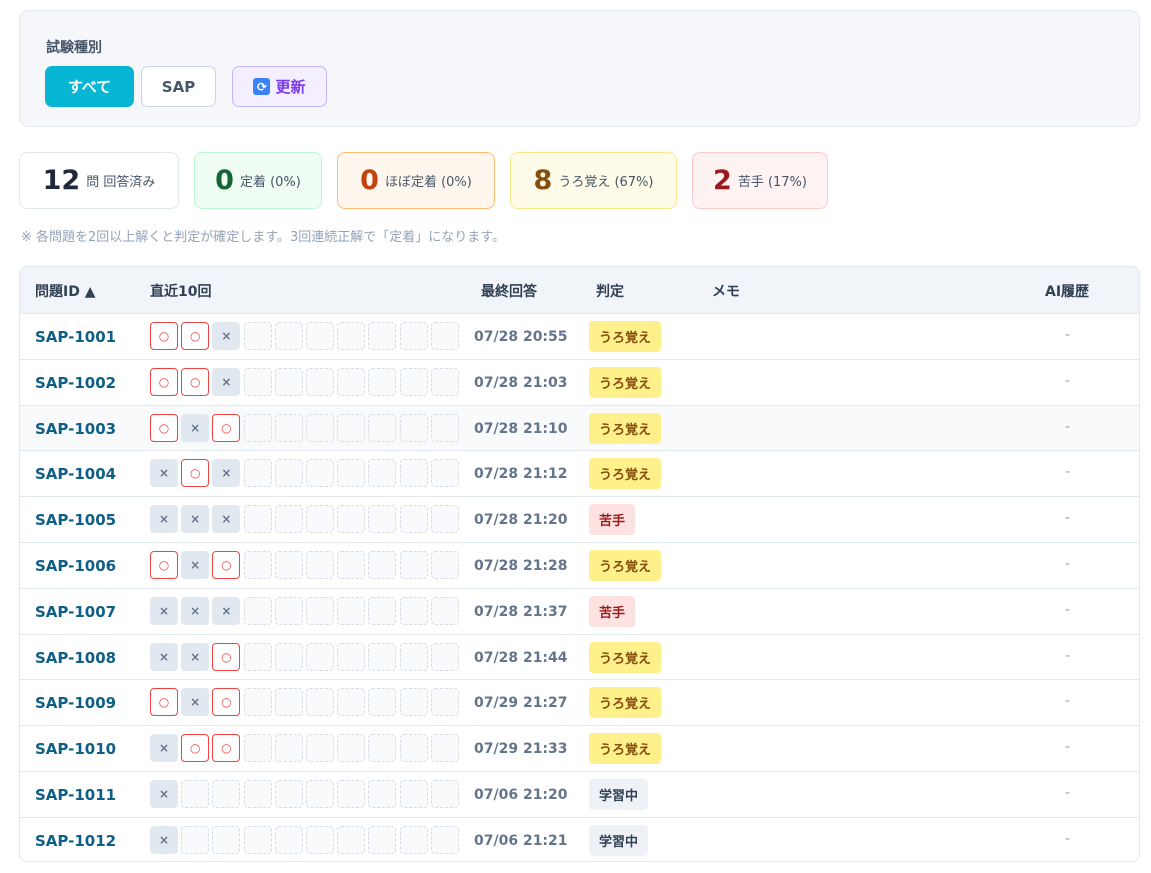 Image resolution: width=1151 pixels, height=873 pixels. I want to click on last-answer-time: 07/28 20:55, so click(521, 337).